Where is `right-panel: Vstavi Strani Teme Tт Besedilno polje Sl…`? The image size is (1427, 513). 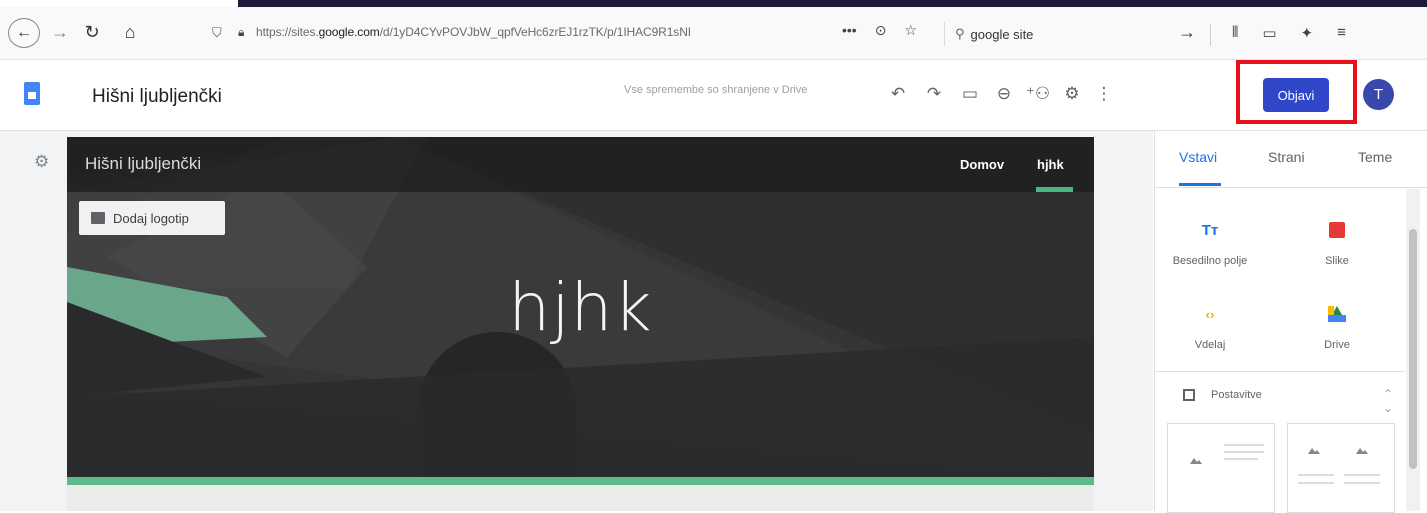 right-panel: Vstavi Strani Teme Tт Besedilno polje Sl… is located at coordinates (1290, 322).